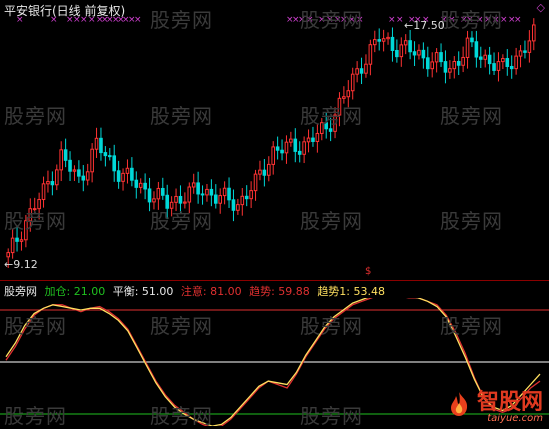 The width and height of the screenshot is (549, 429). I want to click on high-price-label: ←17.50, so click(424, 25).